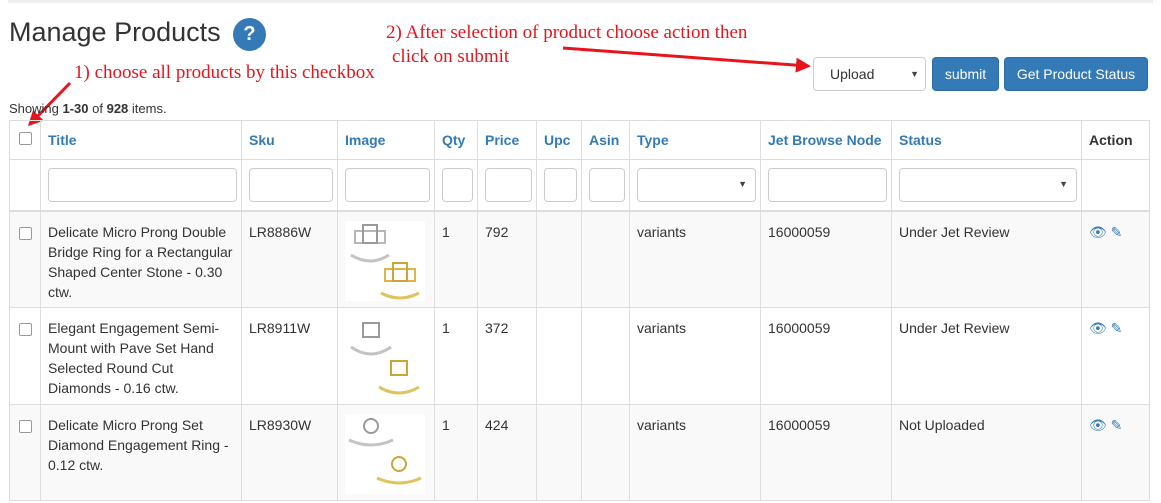  I want to click on column-header-qty: Qty, so click(456, 140).